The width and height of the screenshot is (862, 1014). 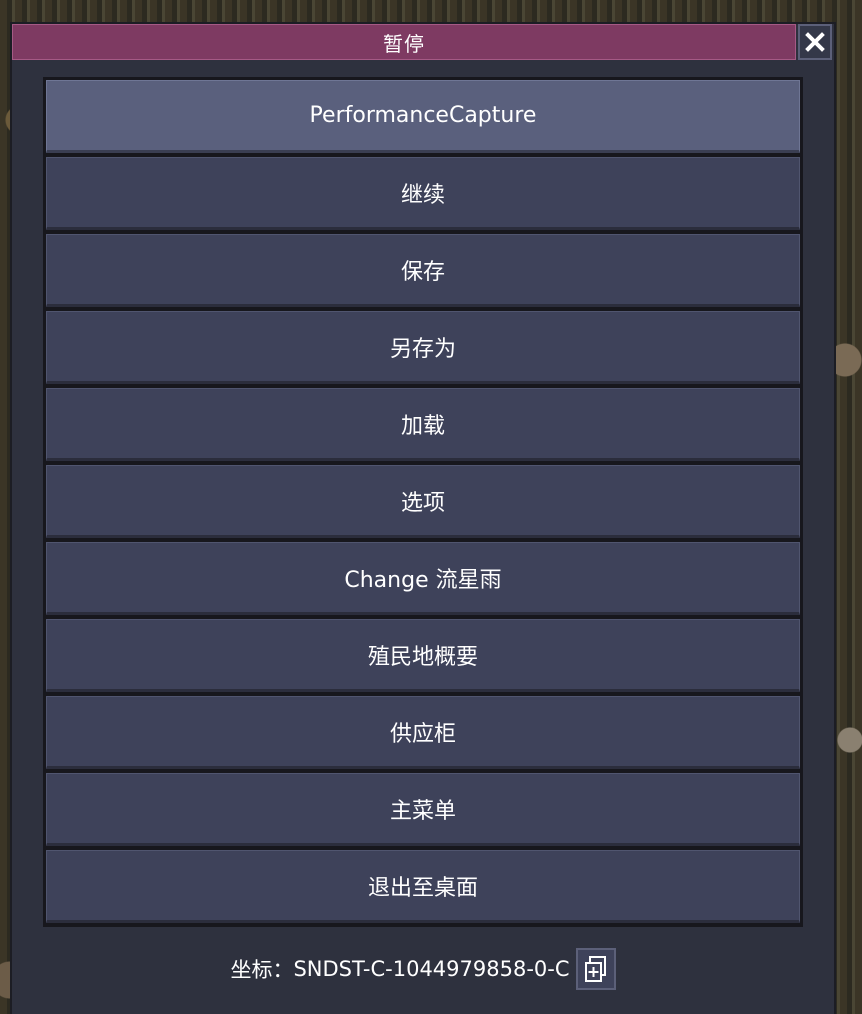 I want to click on coordinates-value: SNDST-C-1044979858-0-C, so click(x=431, y=969).